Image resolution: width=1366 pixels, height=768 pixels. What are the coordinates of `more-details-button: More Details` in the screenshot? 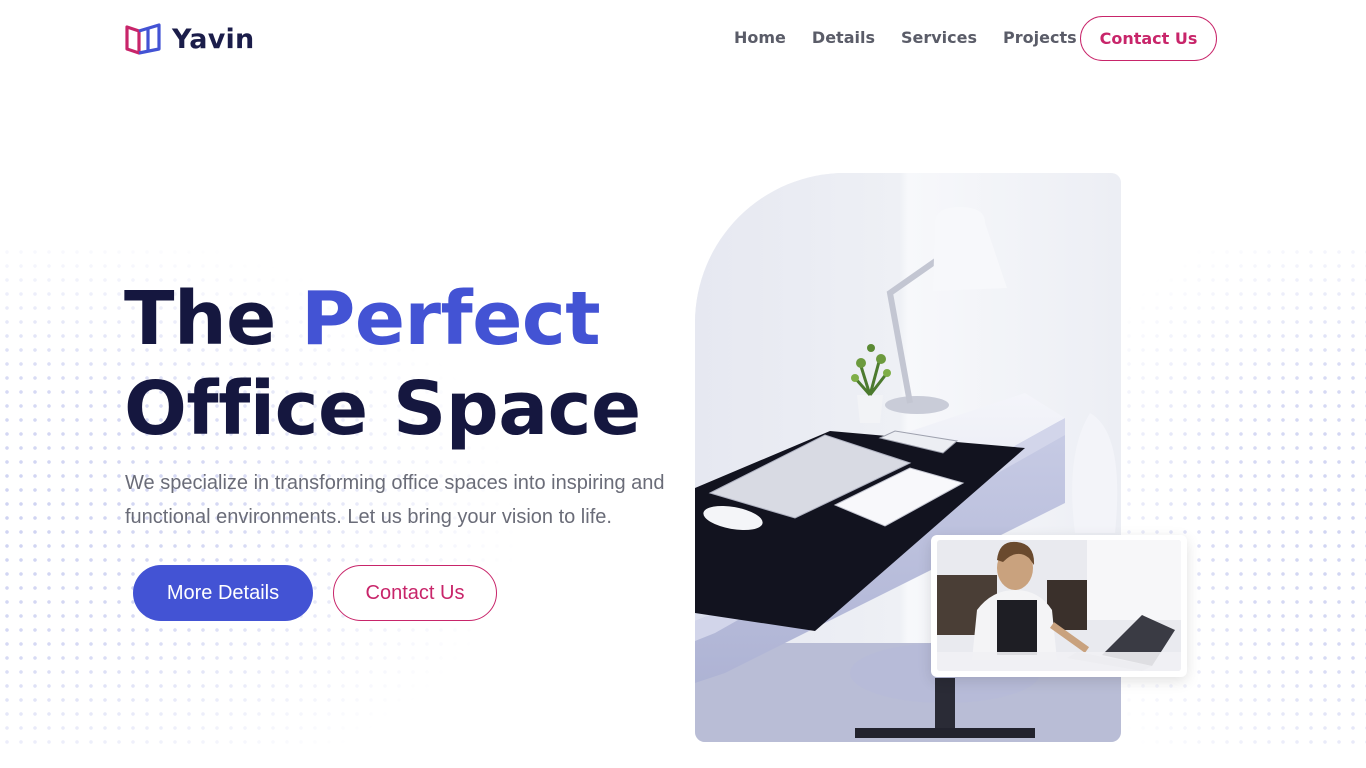 It's located at (223, 593).